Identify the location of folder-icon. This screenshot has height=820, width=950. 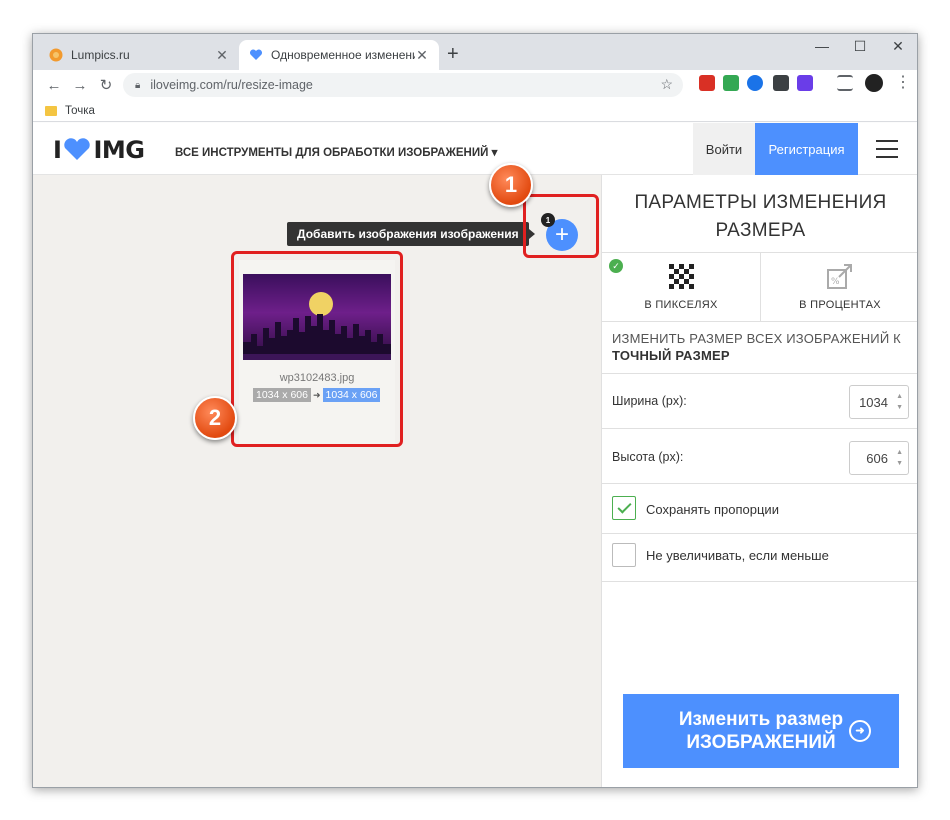
(51, 110).